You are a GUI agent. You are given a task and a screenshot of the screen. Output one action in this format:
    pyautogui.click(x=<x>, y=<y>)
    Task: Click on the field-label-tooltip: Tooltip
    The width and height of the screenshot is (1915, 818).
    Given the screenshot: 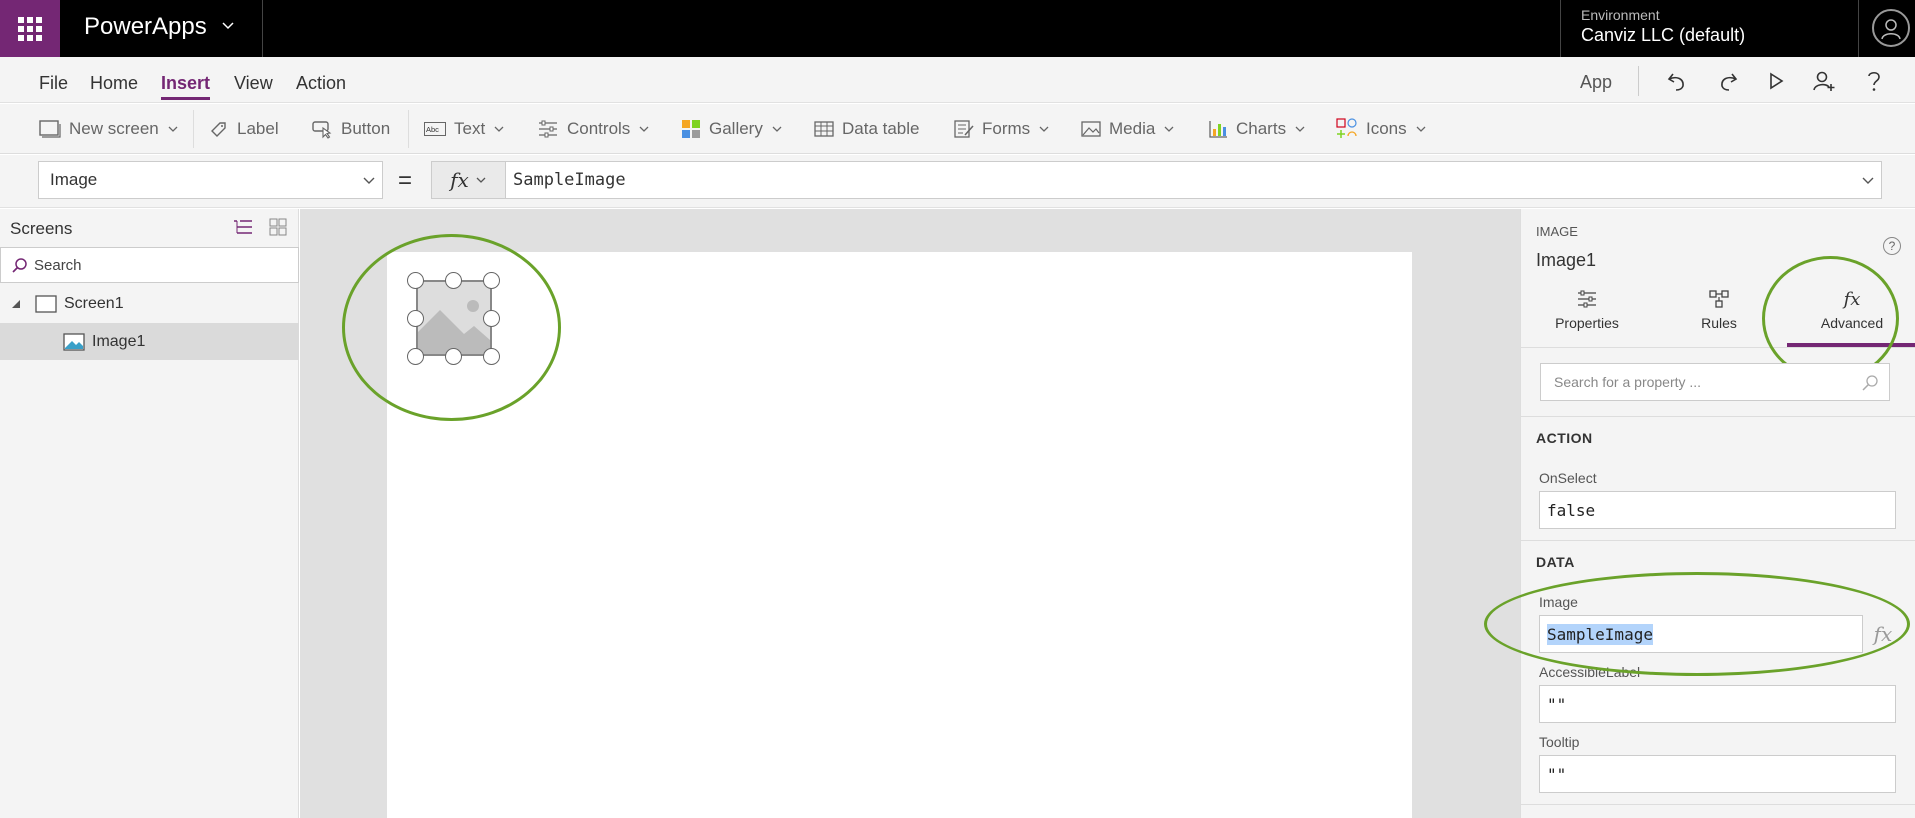 What is the action you would take?
    pyautogui.click(x=1559, y=742)
    